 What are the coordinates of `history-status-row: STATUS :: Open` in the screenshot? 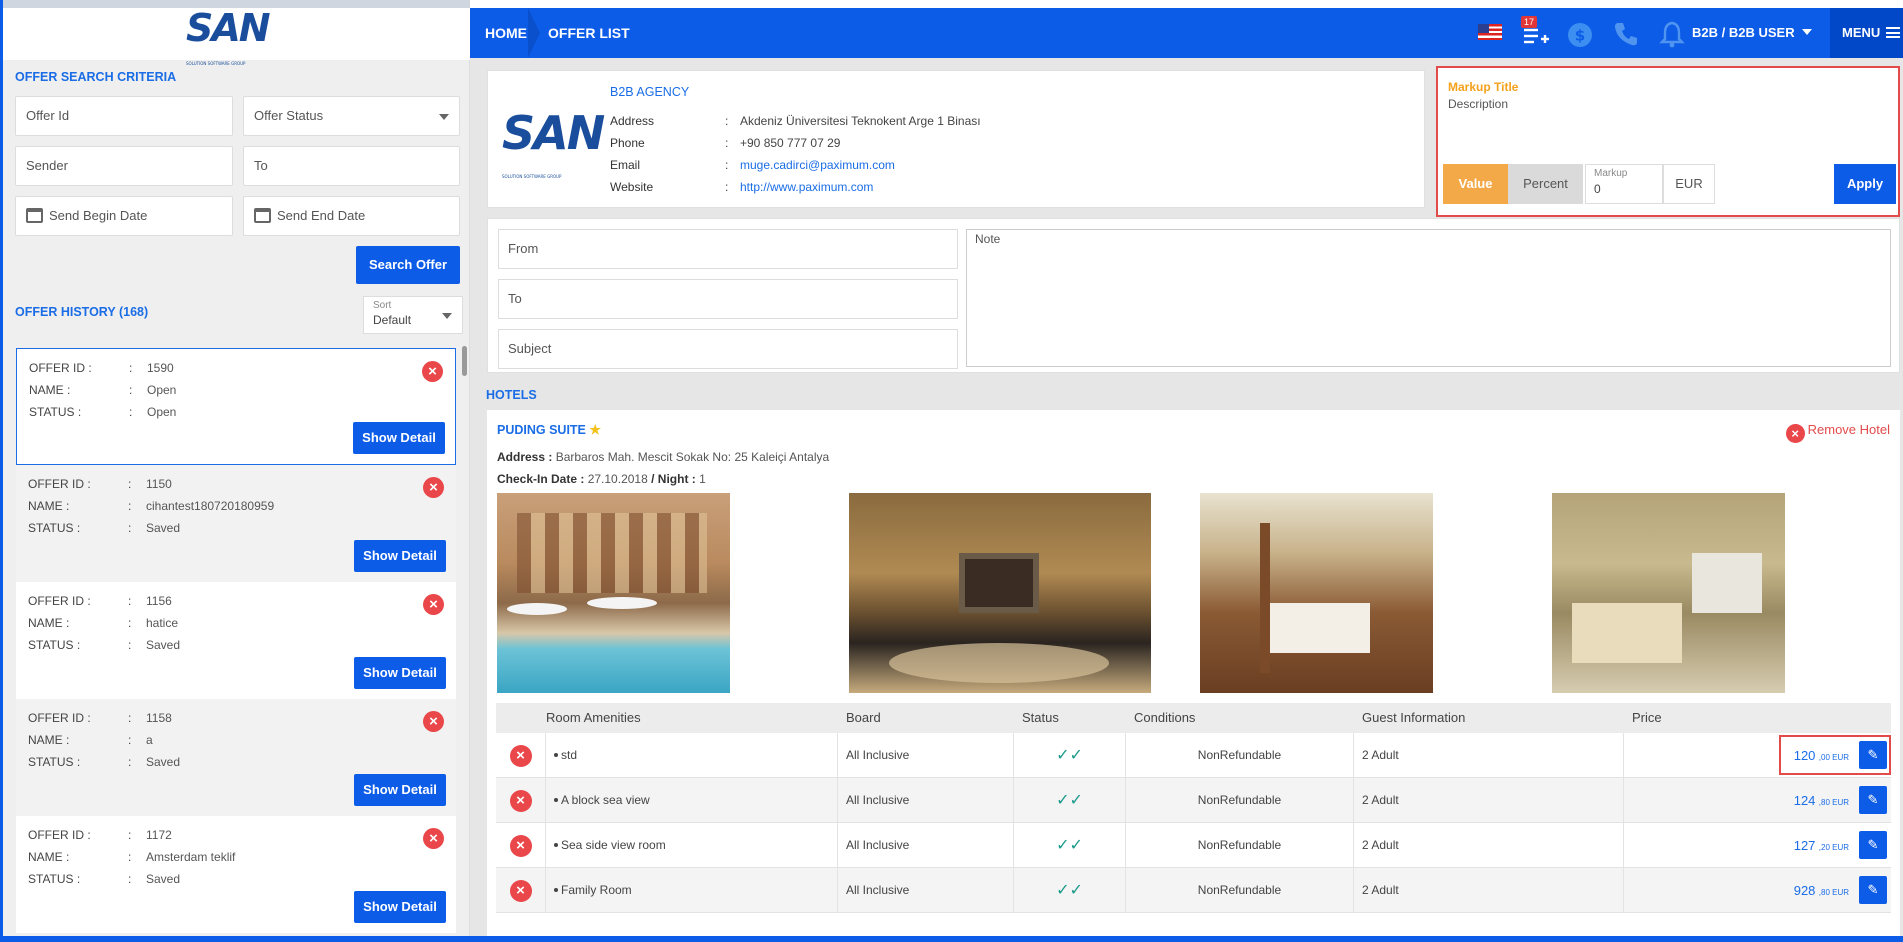 It's located at (103, 412).